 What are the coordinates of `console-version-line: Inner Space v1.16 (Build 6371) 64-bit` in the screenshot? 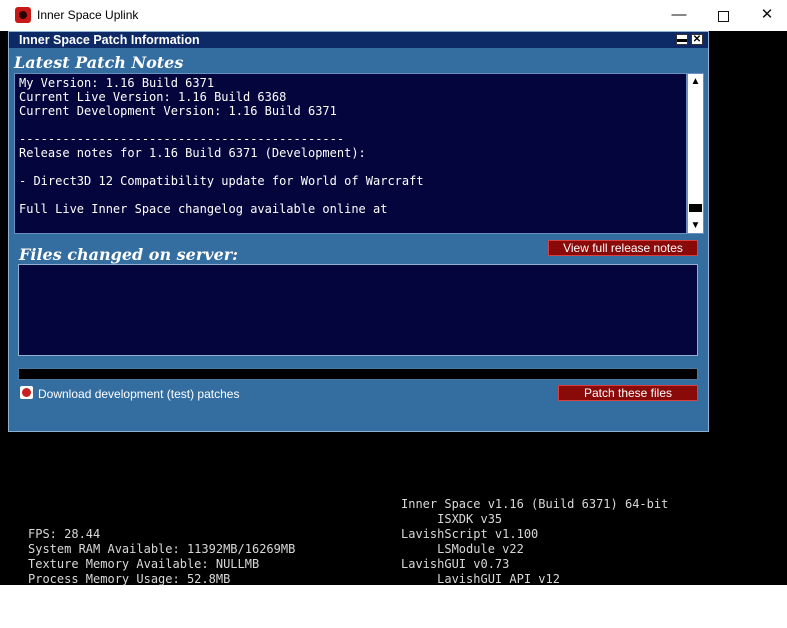 It's located at (535, 504).